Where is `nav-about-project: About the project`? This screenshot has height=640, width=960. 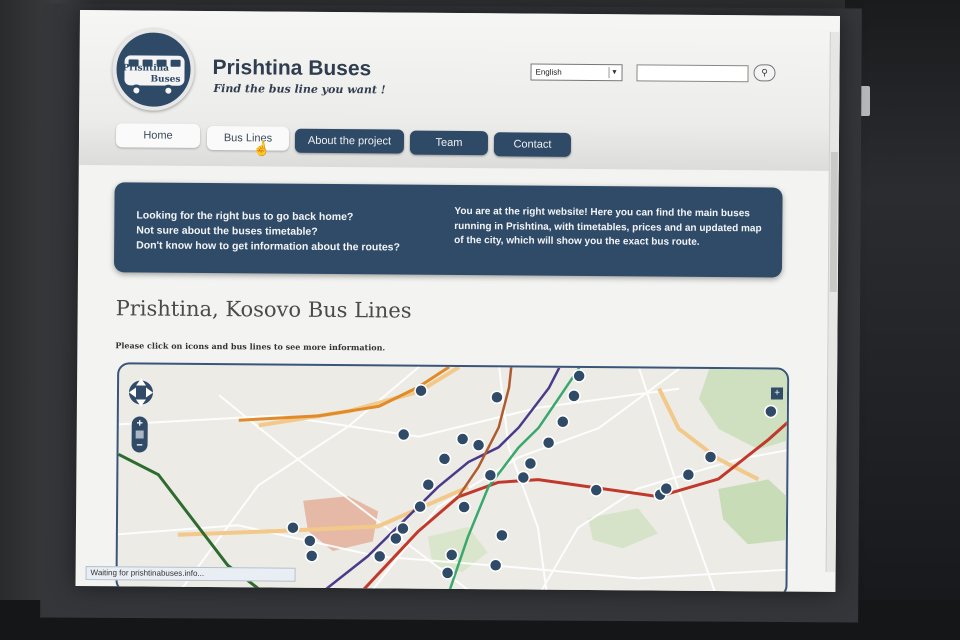 nav-about-project: About the project is located at coordinates (349, 141).